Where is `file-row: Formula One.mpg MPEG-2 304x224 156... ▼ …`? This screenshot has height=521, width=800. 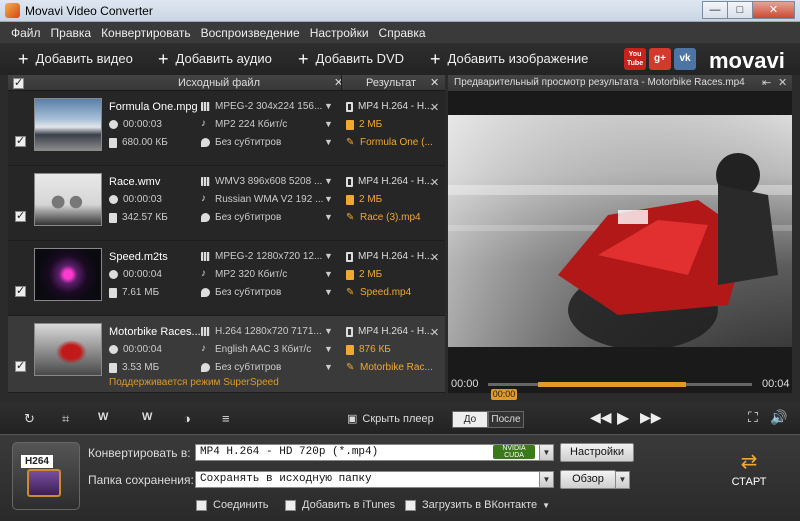
file-row: Formula One.mpg MPEG-2 304x224 156... ▼ … is located at coordinates (226, 128).